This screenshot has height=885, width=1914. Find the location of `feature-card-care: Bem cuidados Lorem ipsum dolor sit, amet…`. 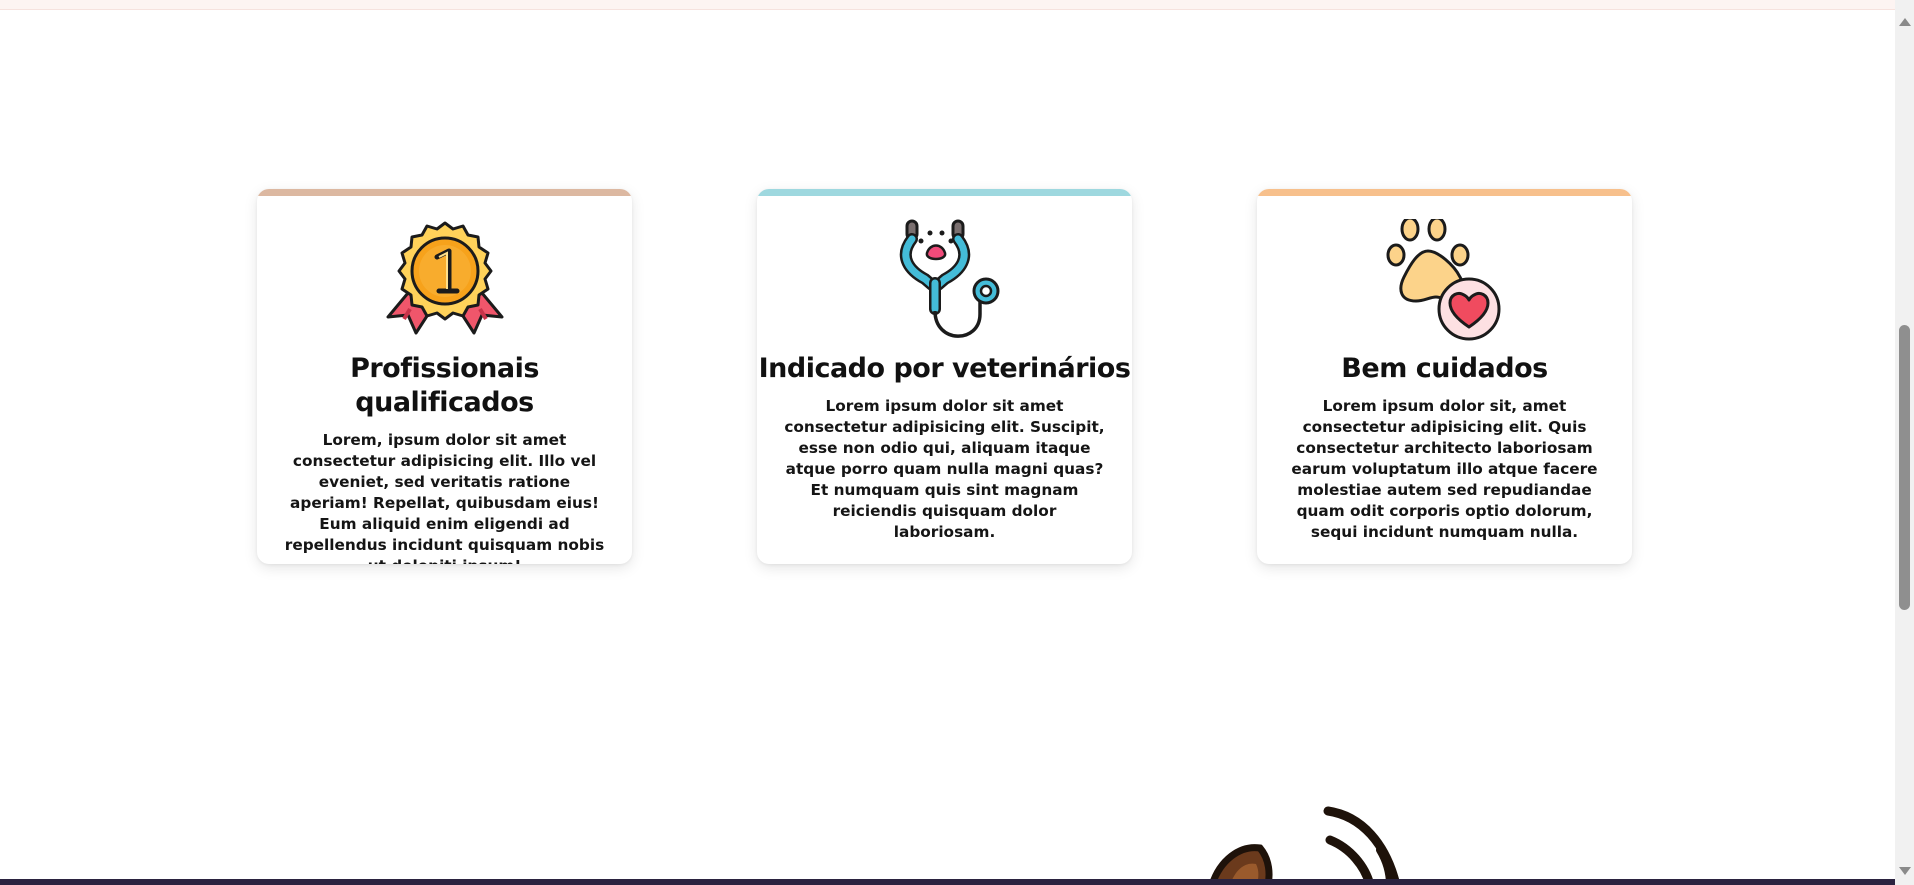

feature-card-care: Bem cuidados Lorem ipsum dolor sit, amet… is located at coordinates (1444, 376).